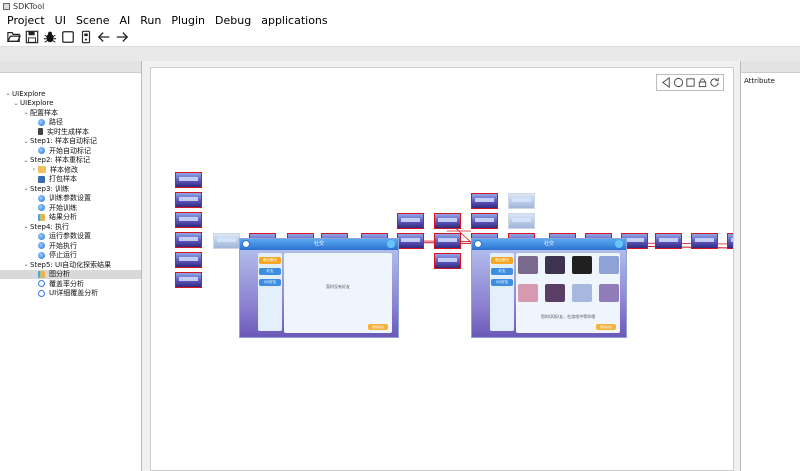  Describe the element at coordinates (759, 81) in the screenshot. I see `attribute-title: Attribute` at that location.